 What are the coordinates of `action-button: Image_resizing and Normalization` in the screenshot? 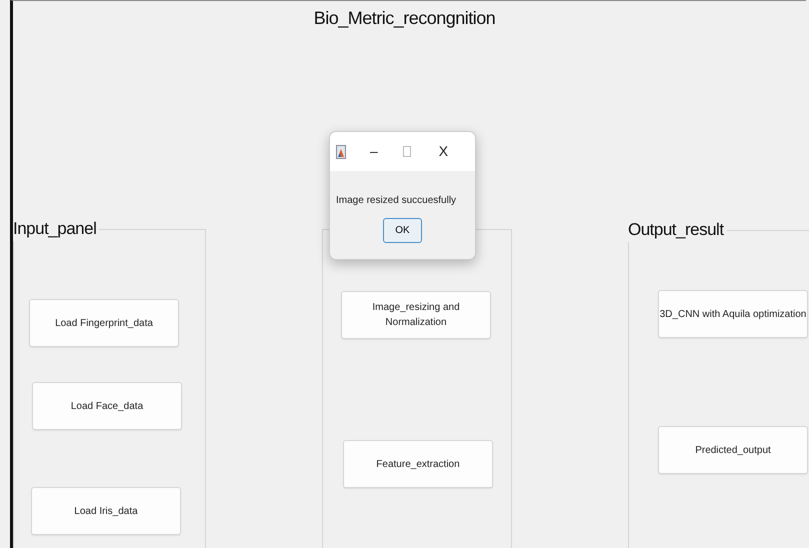 It's located at (416, 315).